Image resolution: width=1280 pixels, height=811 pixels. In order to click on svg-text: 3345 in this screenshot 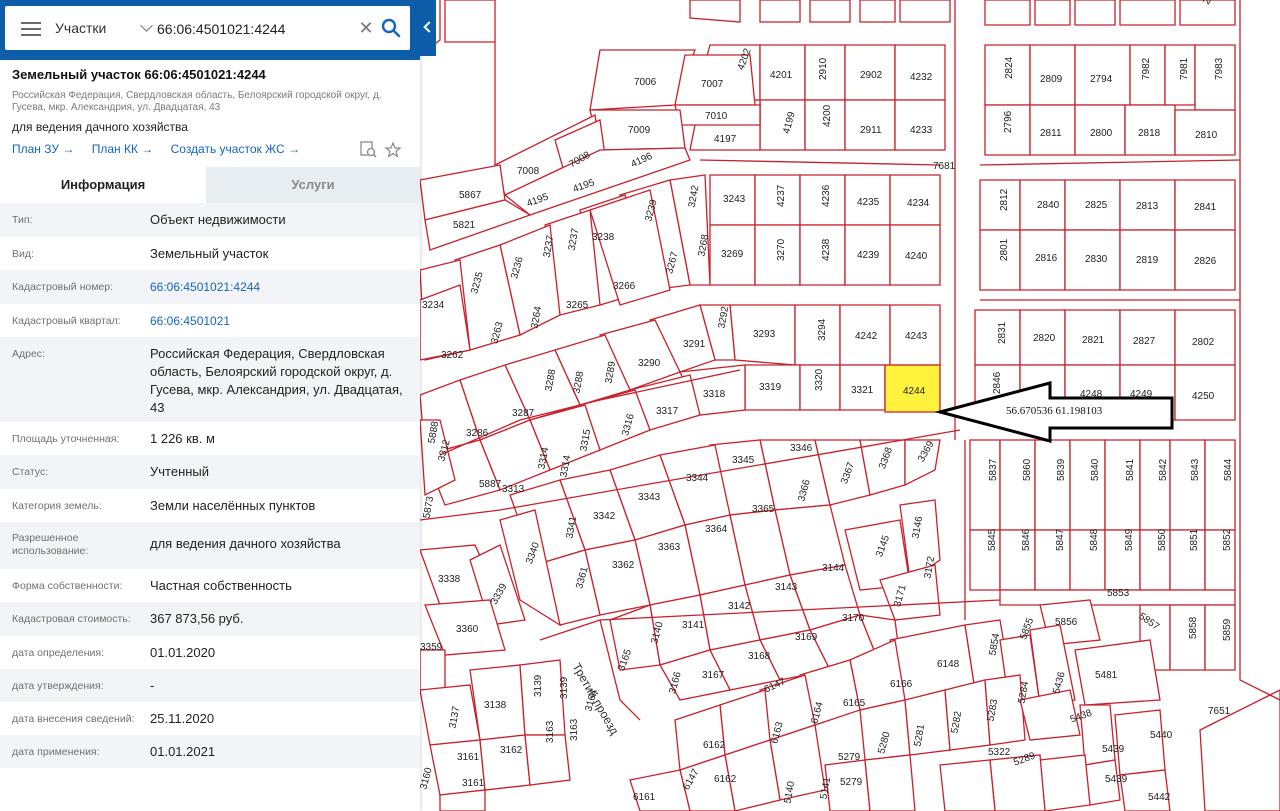, I will do `click(743, 460)`.